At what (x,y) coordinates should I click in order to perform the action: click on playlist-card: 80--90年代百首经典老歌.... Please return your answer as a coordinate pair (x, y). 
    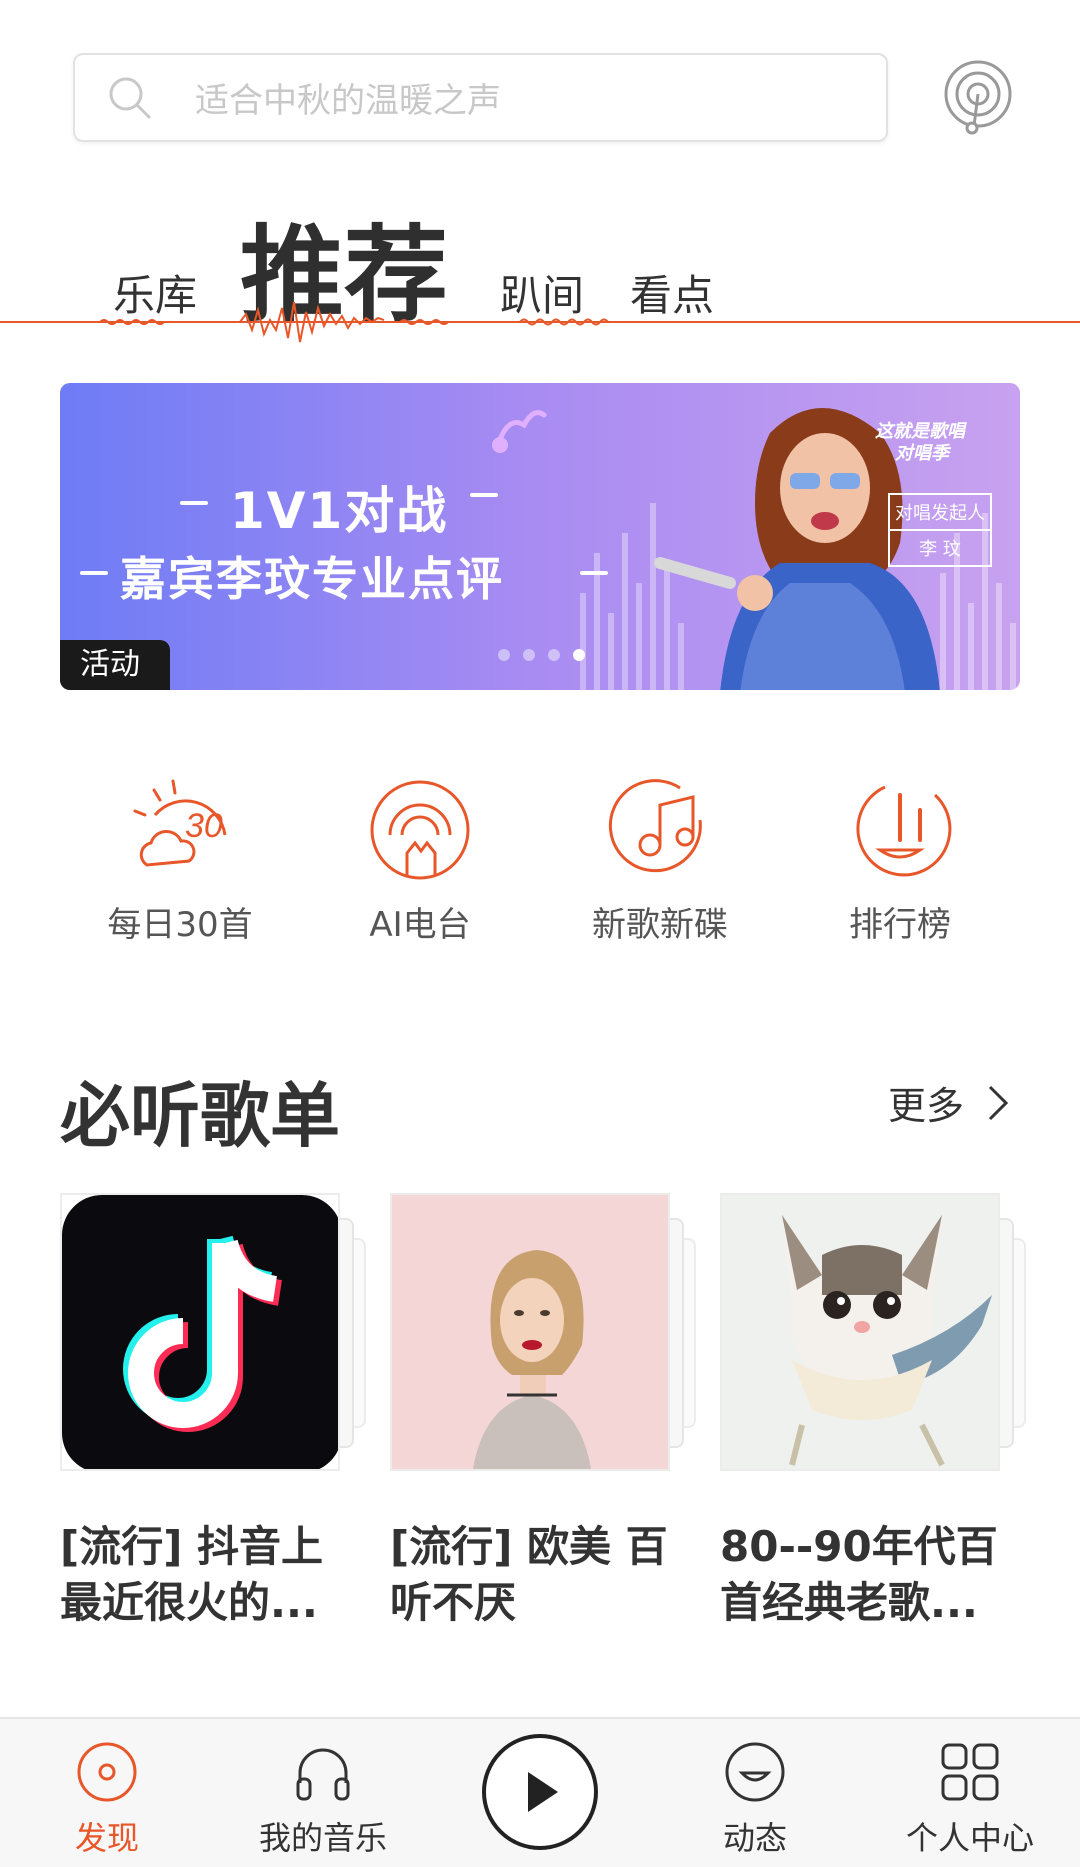
    Looking at the image, I should click on (873, 1412).